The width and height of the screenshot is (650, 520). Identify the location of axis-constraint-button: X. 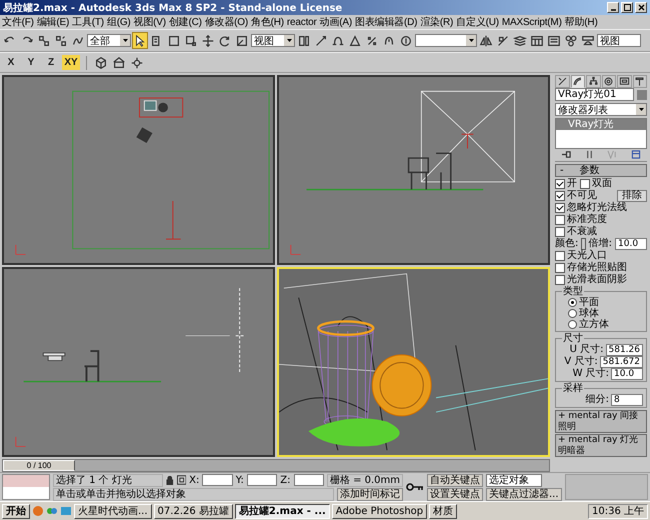
(11, 62).